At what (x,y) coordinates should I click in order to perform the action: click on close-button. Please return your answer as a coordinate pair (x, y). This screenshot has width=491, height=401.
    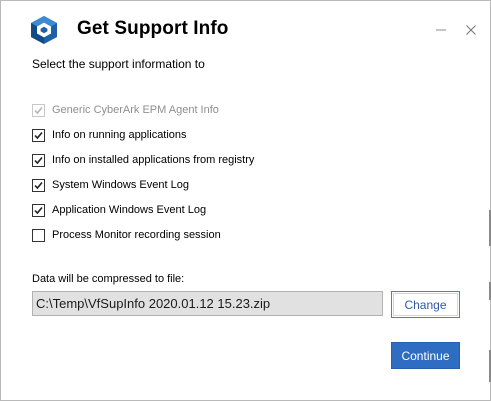
    Looking at the image, I should click on (471, 30).